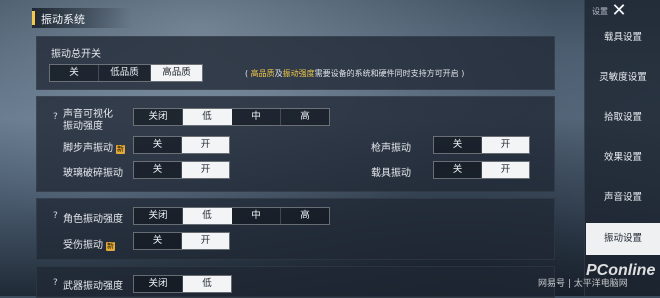  I want to click on hurt-option-off: 关, so click(158, 241).